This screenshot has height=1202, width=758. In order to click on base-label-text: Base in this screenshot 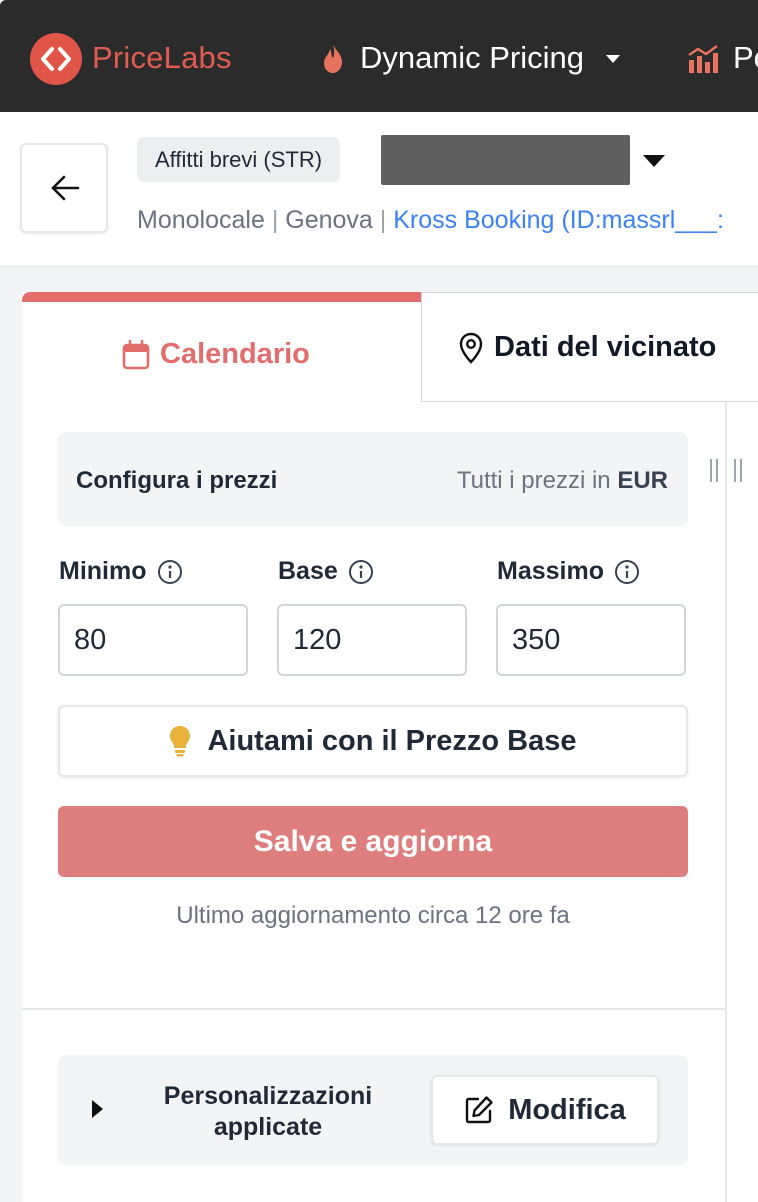, I will do `click(308, 571)`.